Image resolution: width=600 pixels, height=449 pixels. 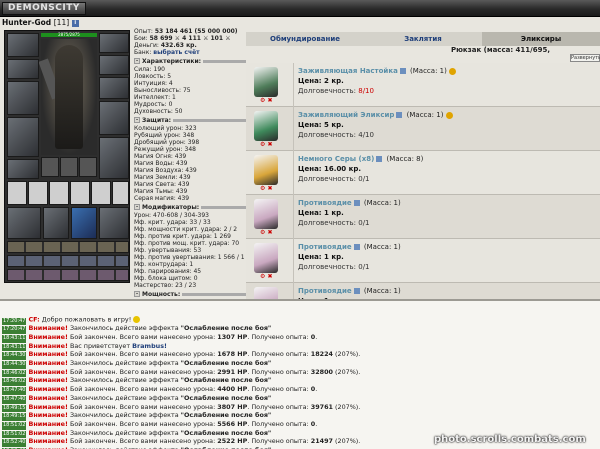 I want to click on armor-slot, so click(x=23, y=137).